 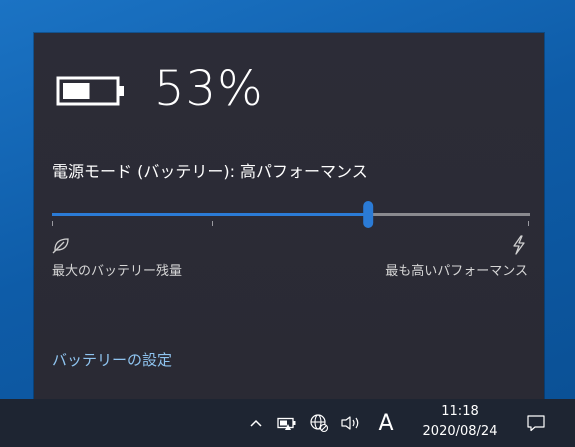 What do you see at coordinates (112, 360) in the screenshot?
I see `battery-settings-link: バッテリーの設定` at bounding box center [112, 360].